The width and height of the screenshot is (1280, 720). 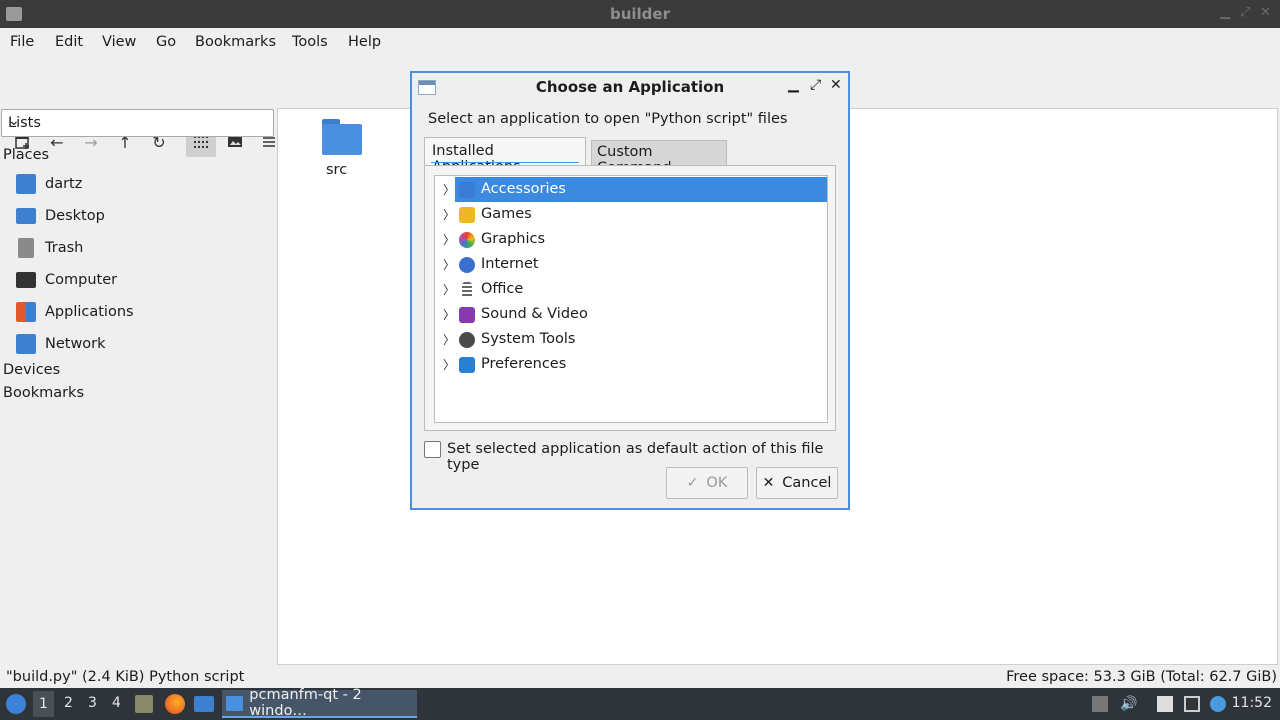 What do you see at coordinates (631, 239) in the screenshot?
I see `tree-item-graphics: 〉 Graphics` at bounding box center [631, 239].